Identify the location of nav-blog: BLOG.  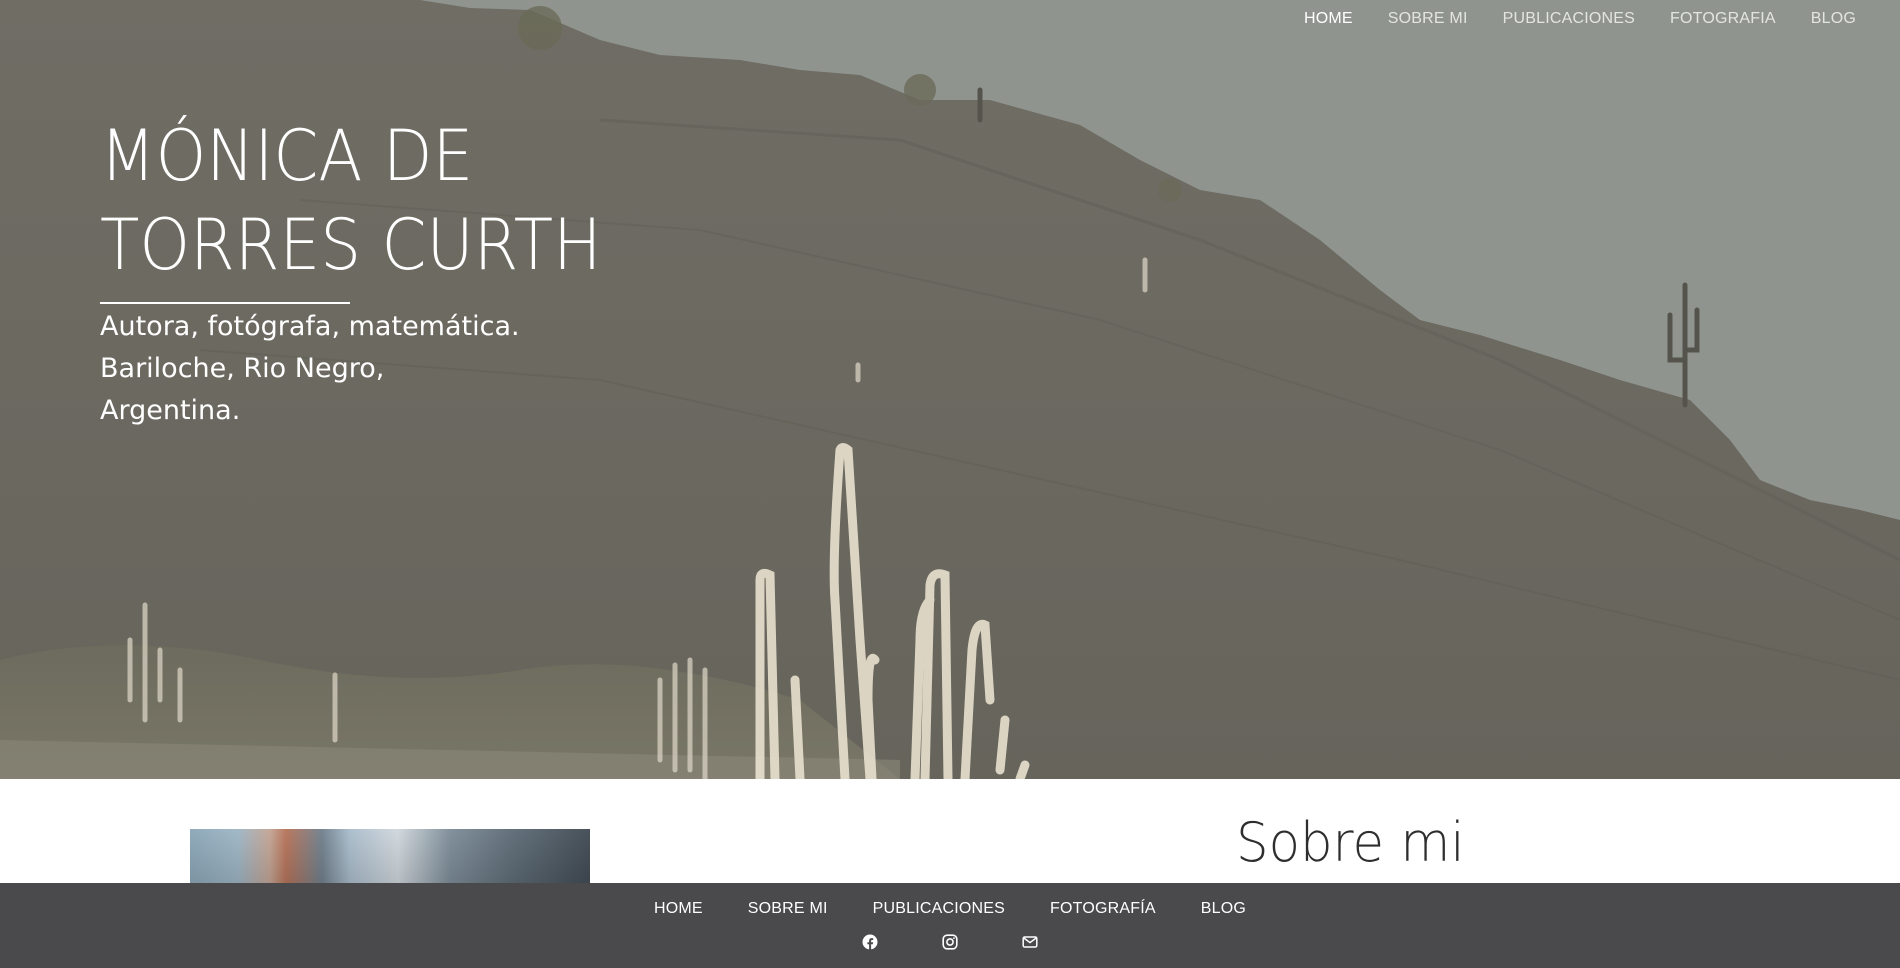
(1833, 19).